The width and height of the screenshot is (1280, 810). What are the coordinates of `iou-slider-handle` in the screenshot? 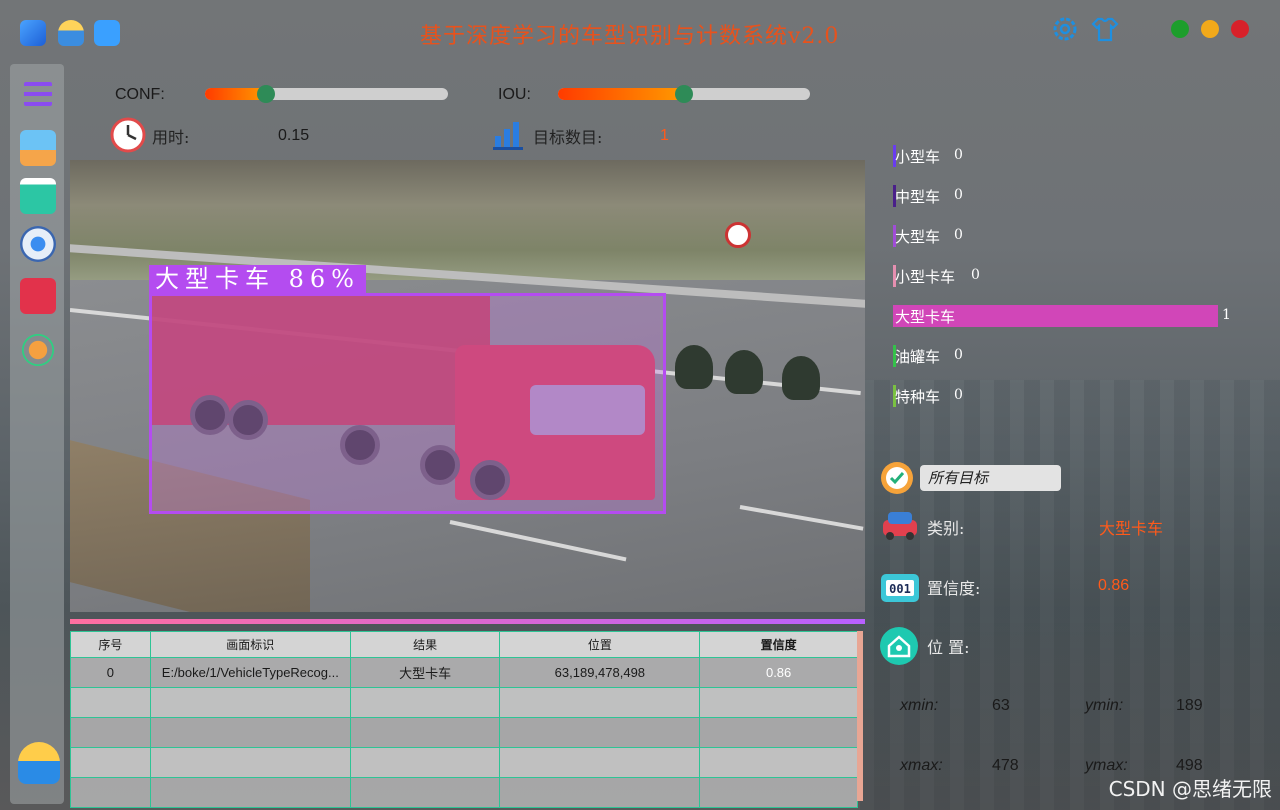 It's located at (684, 94).